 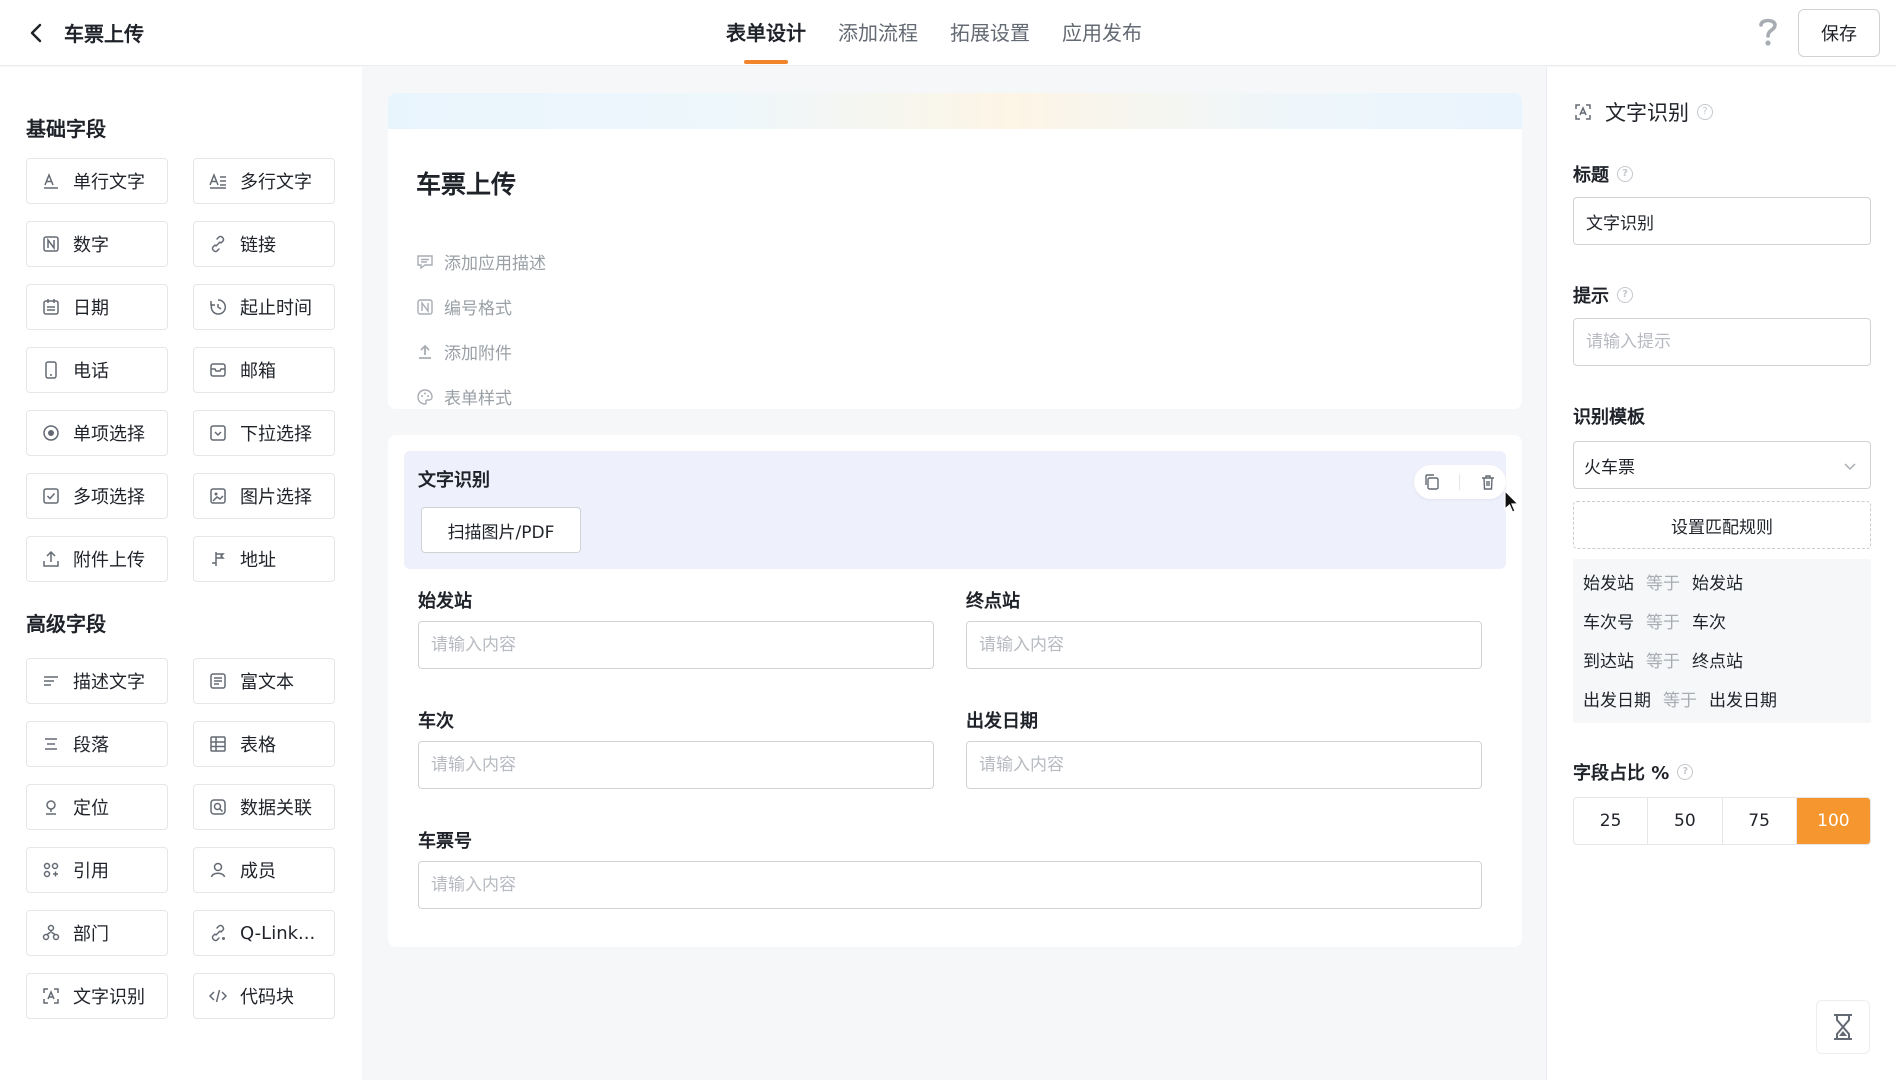 I want to click on field-number: 数字, so click(x=97, y=244).